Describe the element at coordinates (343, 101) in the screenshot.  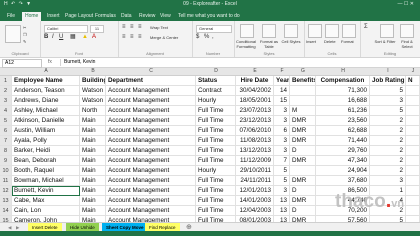
I see `table-cell: 16,688` at that location.